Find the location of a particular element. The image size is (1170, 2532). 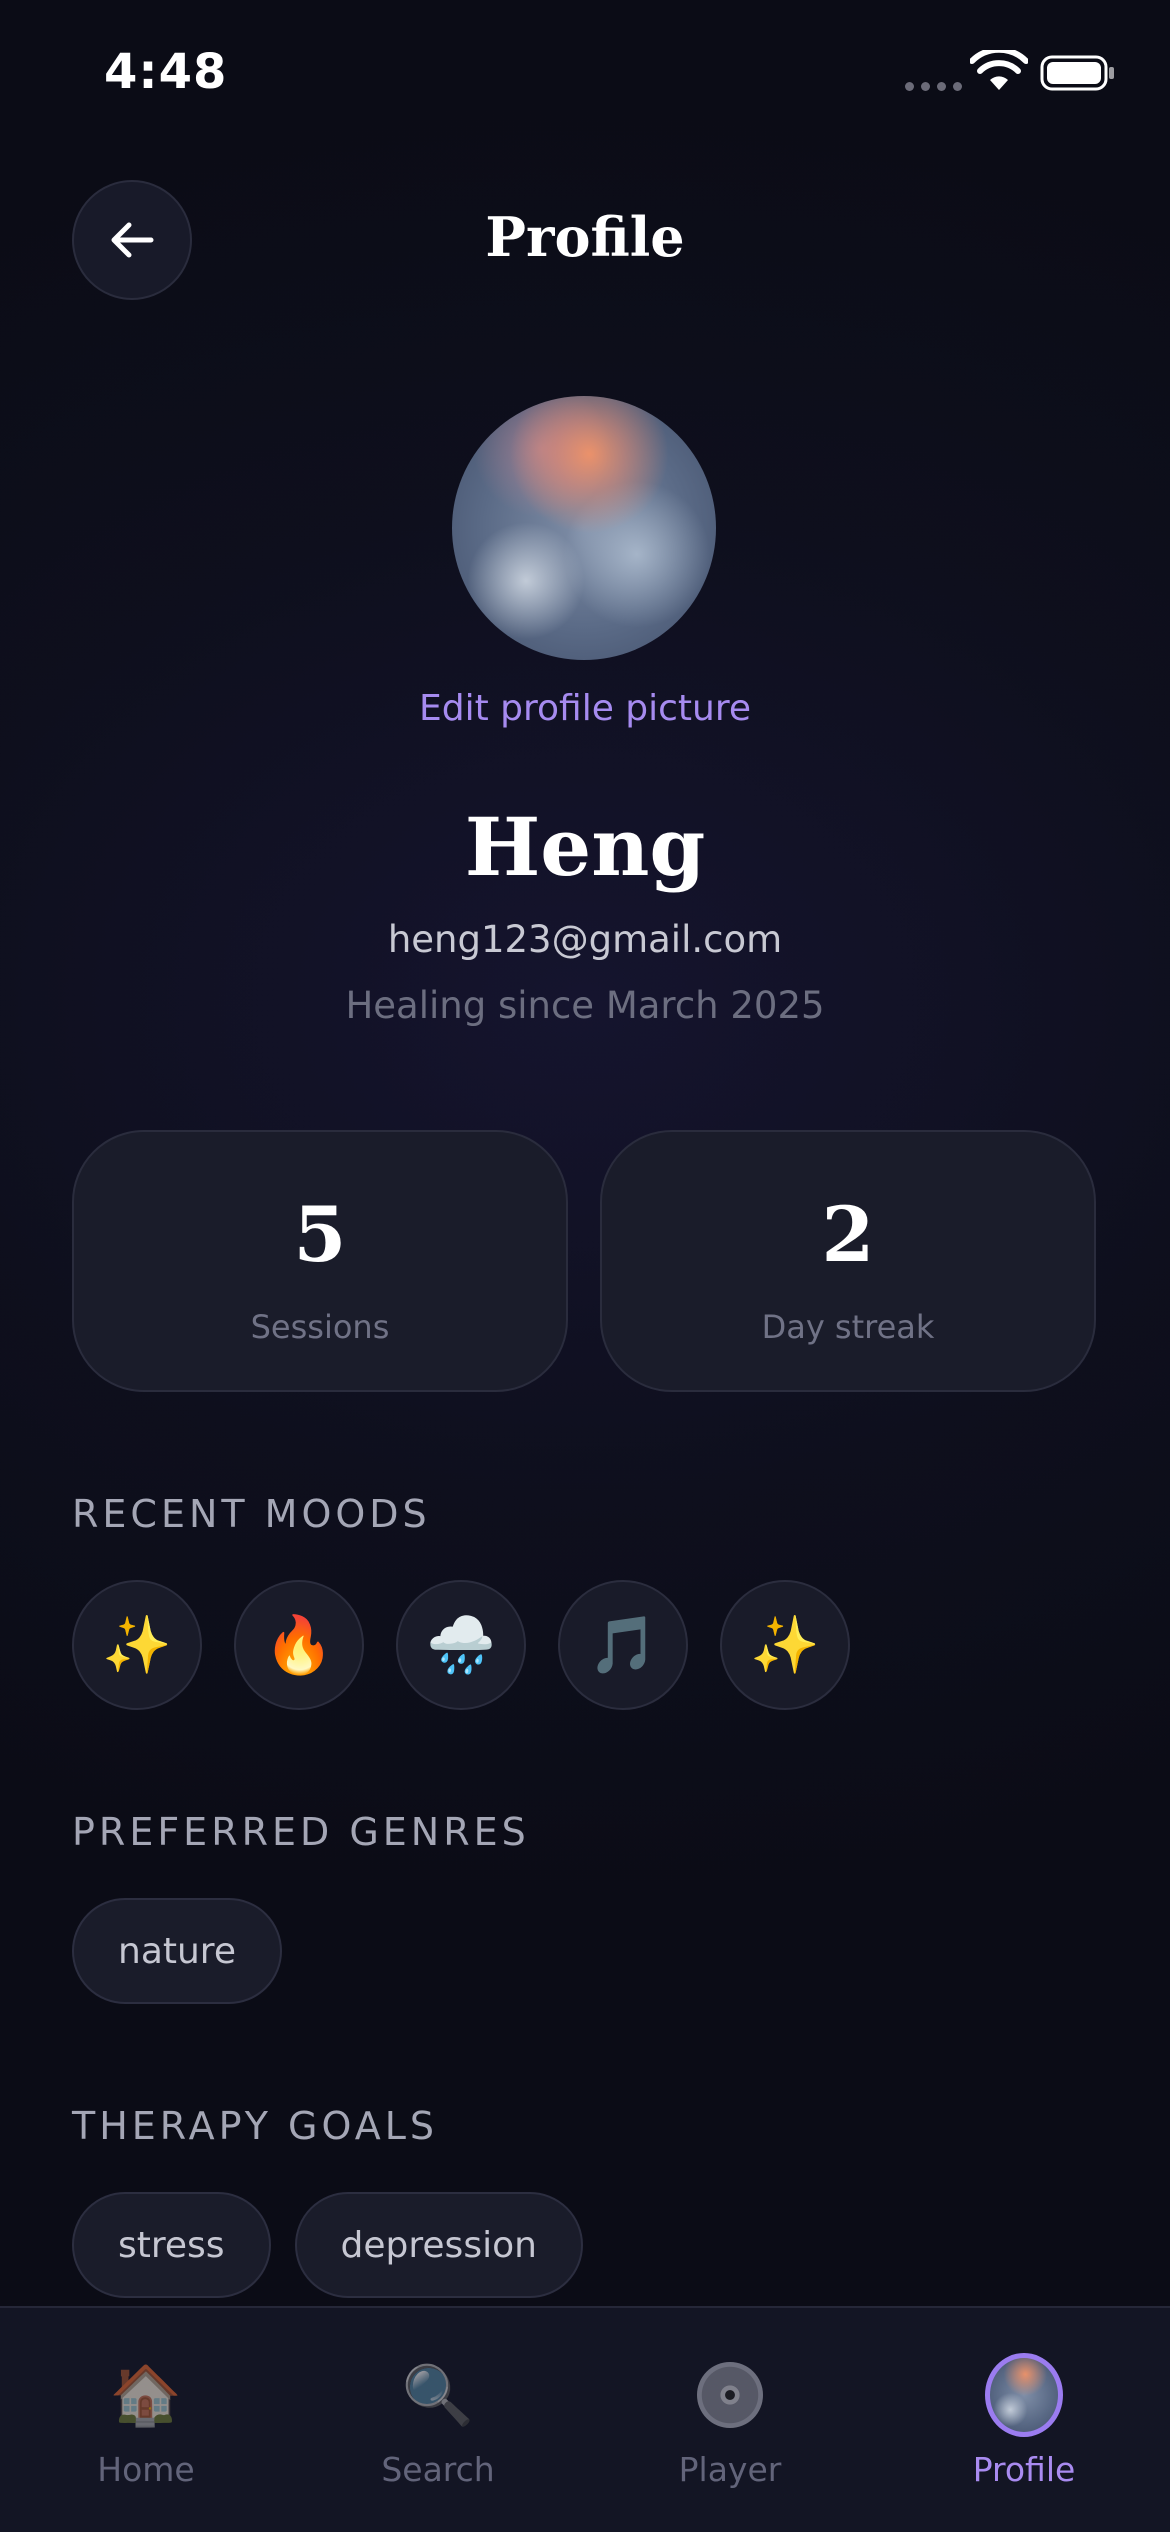

goal-chip: stress is located at coordinates (171, 2245).